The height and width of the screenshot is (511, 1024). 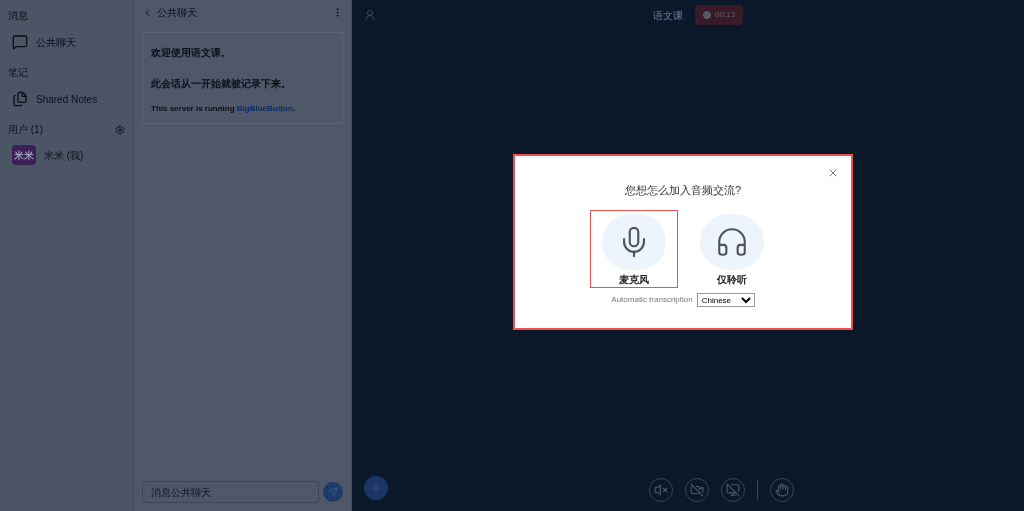 What do you see at coordinates (634, 249) in the screenshot?
I see `audio-option-button: 麦克风` at bounding box center [634, 249].